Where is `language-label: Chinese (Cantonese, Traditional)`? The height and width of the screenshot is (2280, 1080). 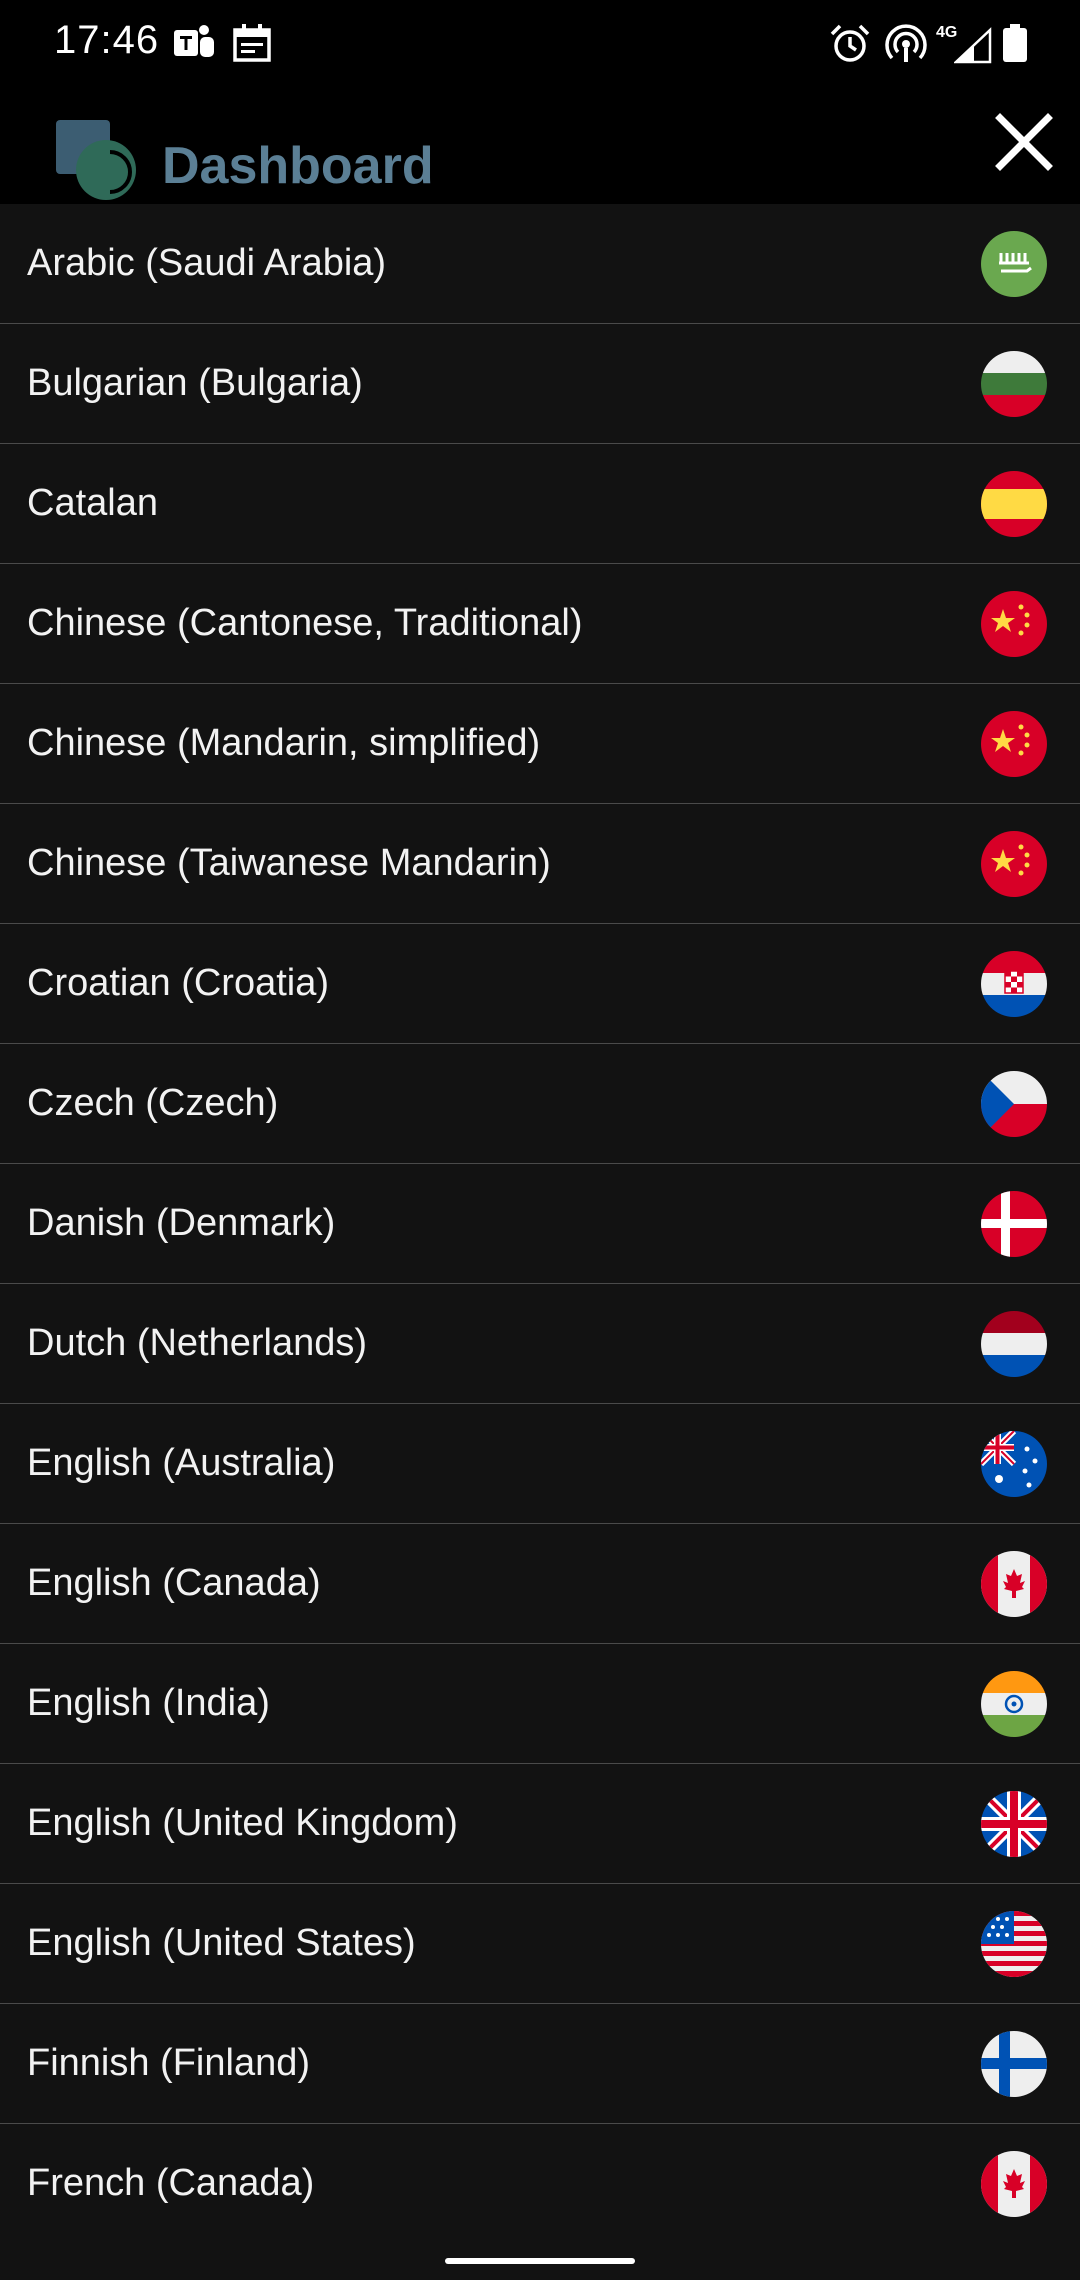 language-label: Chinese (Cantonese, Traditional) is located at coordinates (305, 623).